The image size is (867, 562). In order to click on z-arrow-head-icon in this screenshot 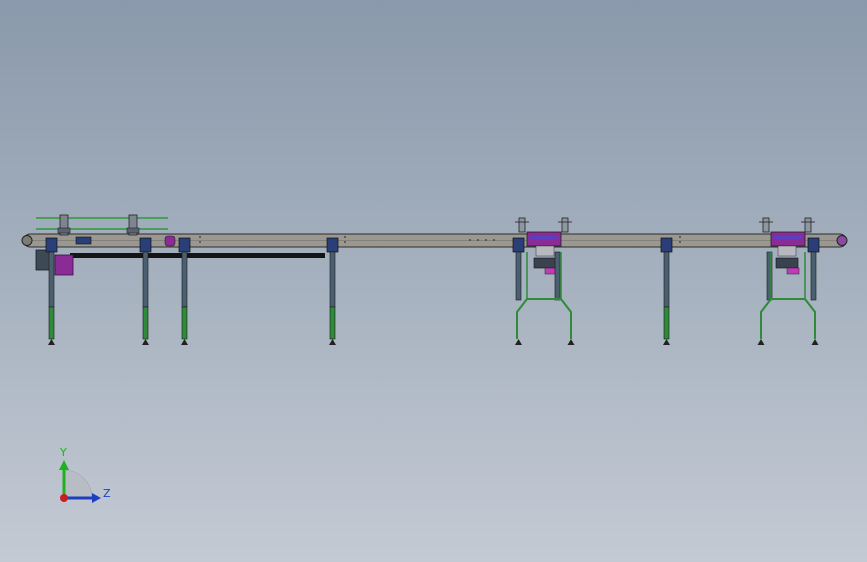, I will do `click(96, 498)`.